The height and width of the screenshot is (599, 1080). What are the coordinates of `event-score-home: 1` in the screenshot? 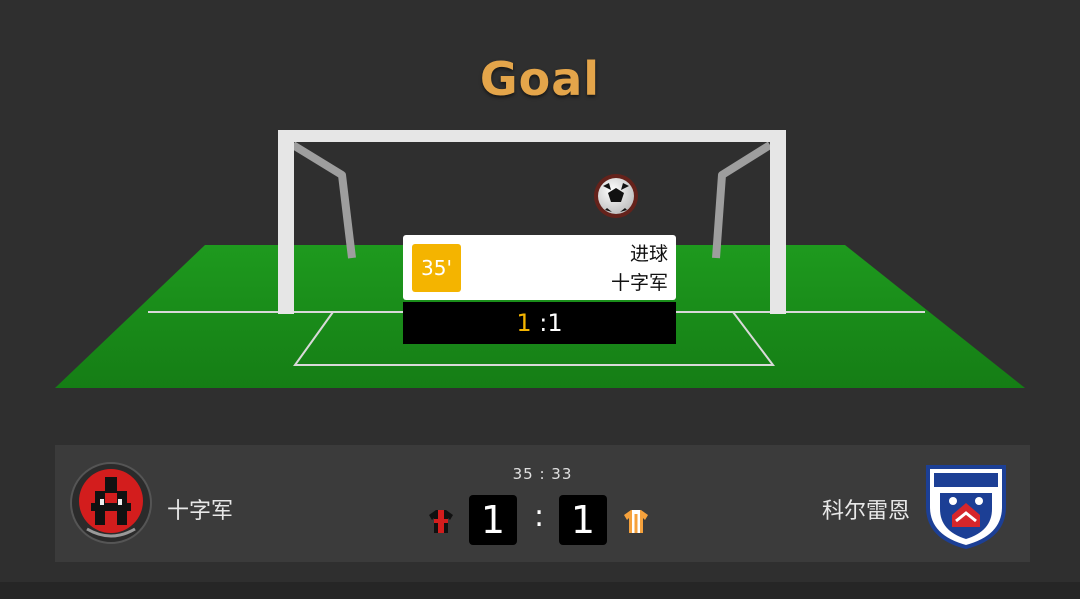 It's located at (524, 323).